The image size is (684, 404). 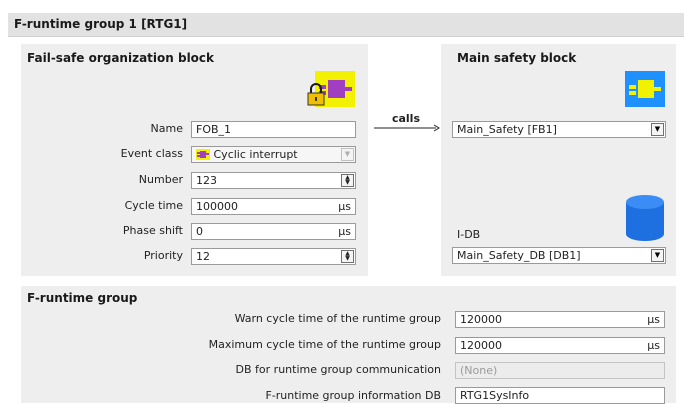 I want to click on event-class-dropdown: Cyclic interrupt ▼, so click(x=273, y=154).